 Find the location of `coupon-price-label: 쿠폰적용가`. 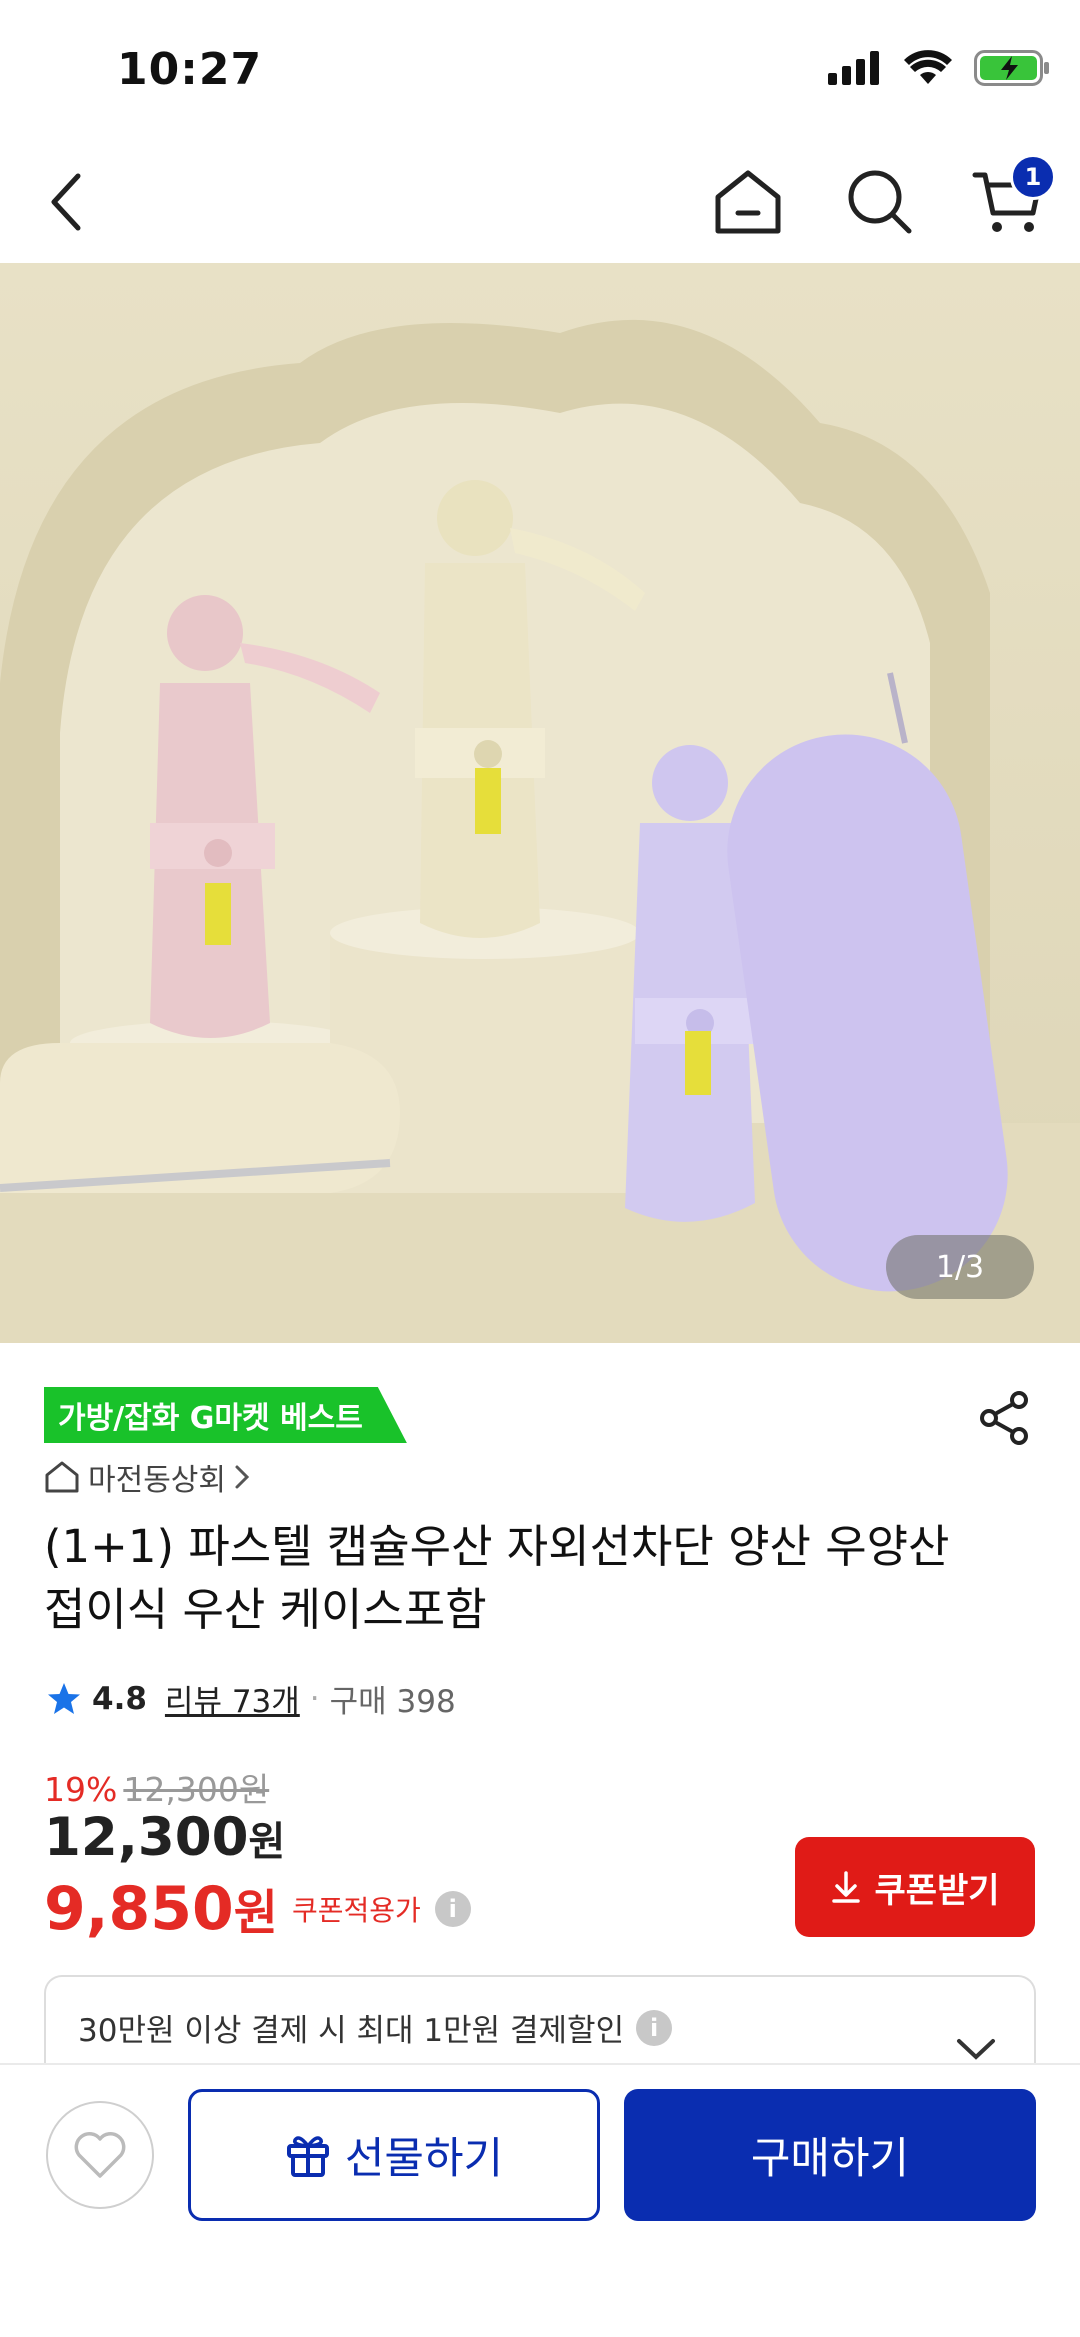

coupon-price-label: 쿠폰적용가 is located at coordinates (356, 1910).